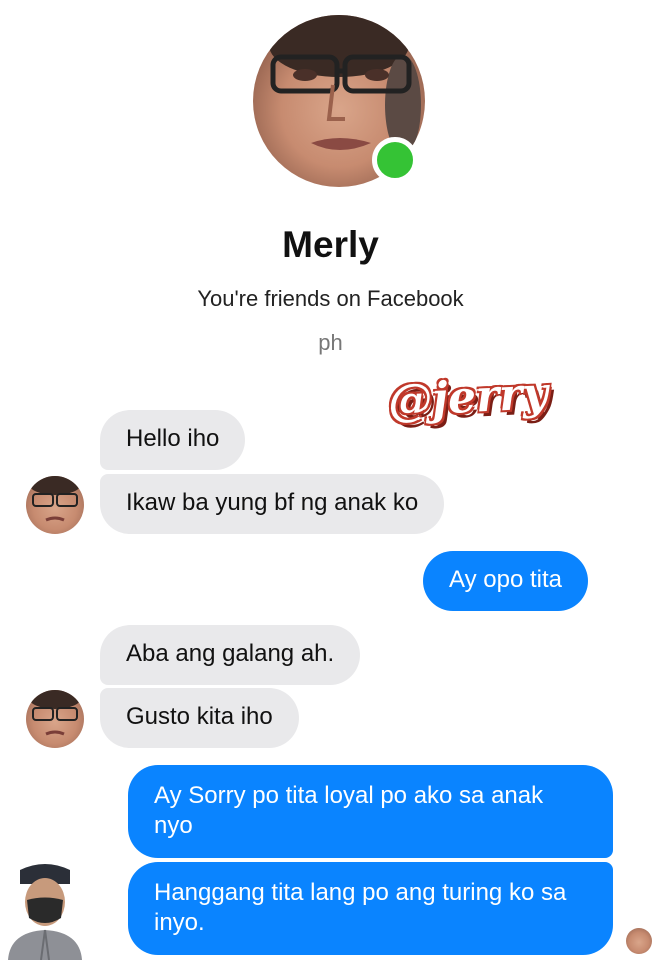 The height and width of the screenshot is (965, 661). I want to click on message-bubble-incoming: Ikaw ba yung bf ng anak ko, so click(272, 504).